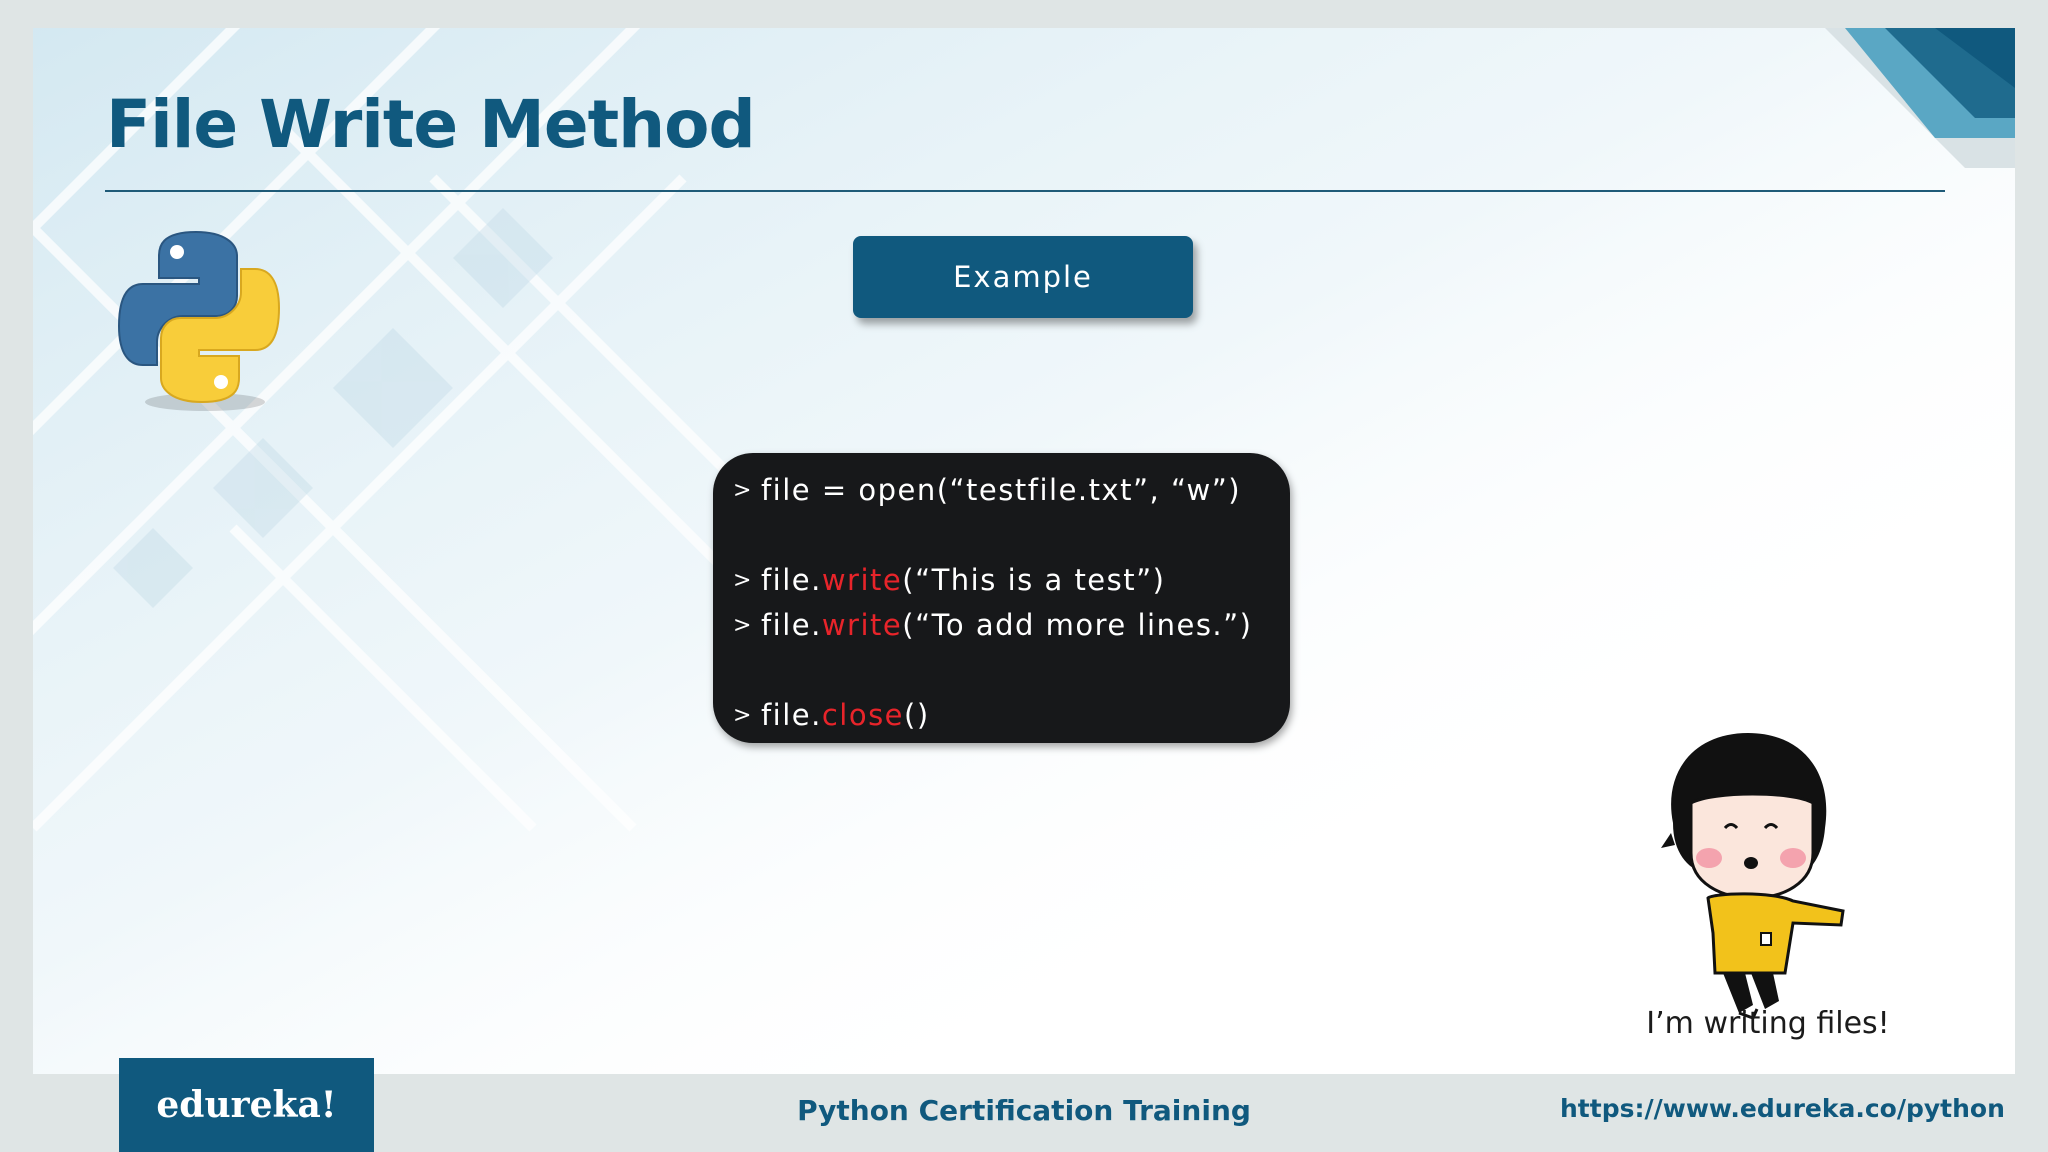  I want to click on code-line-close: > file.close(), so click(831, 715).